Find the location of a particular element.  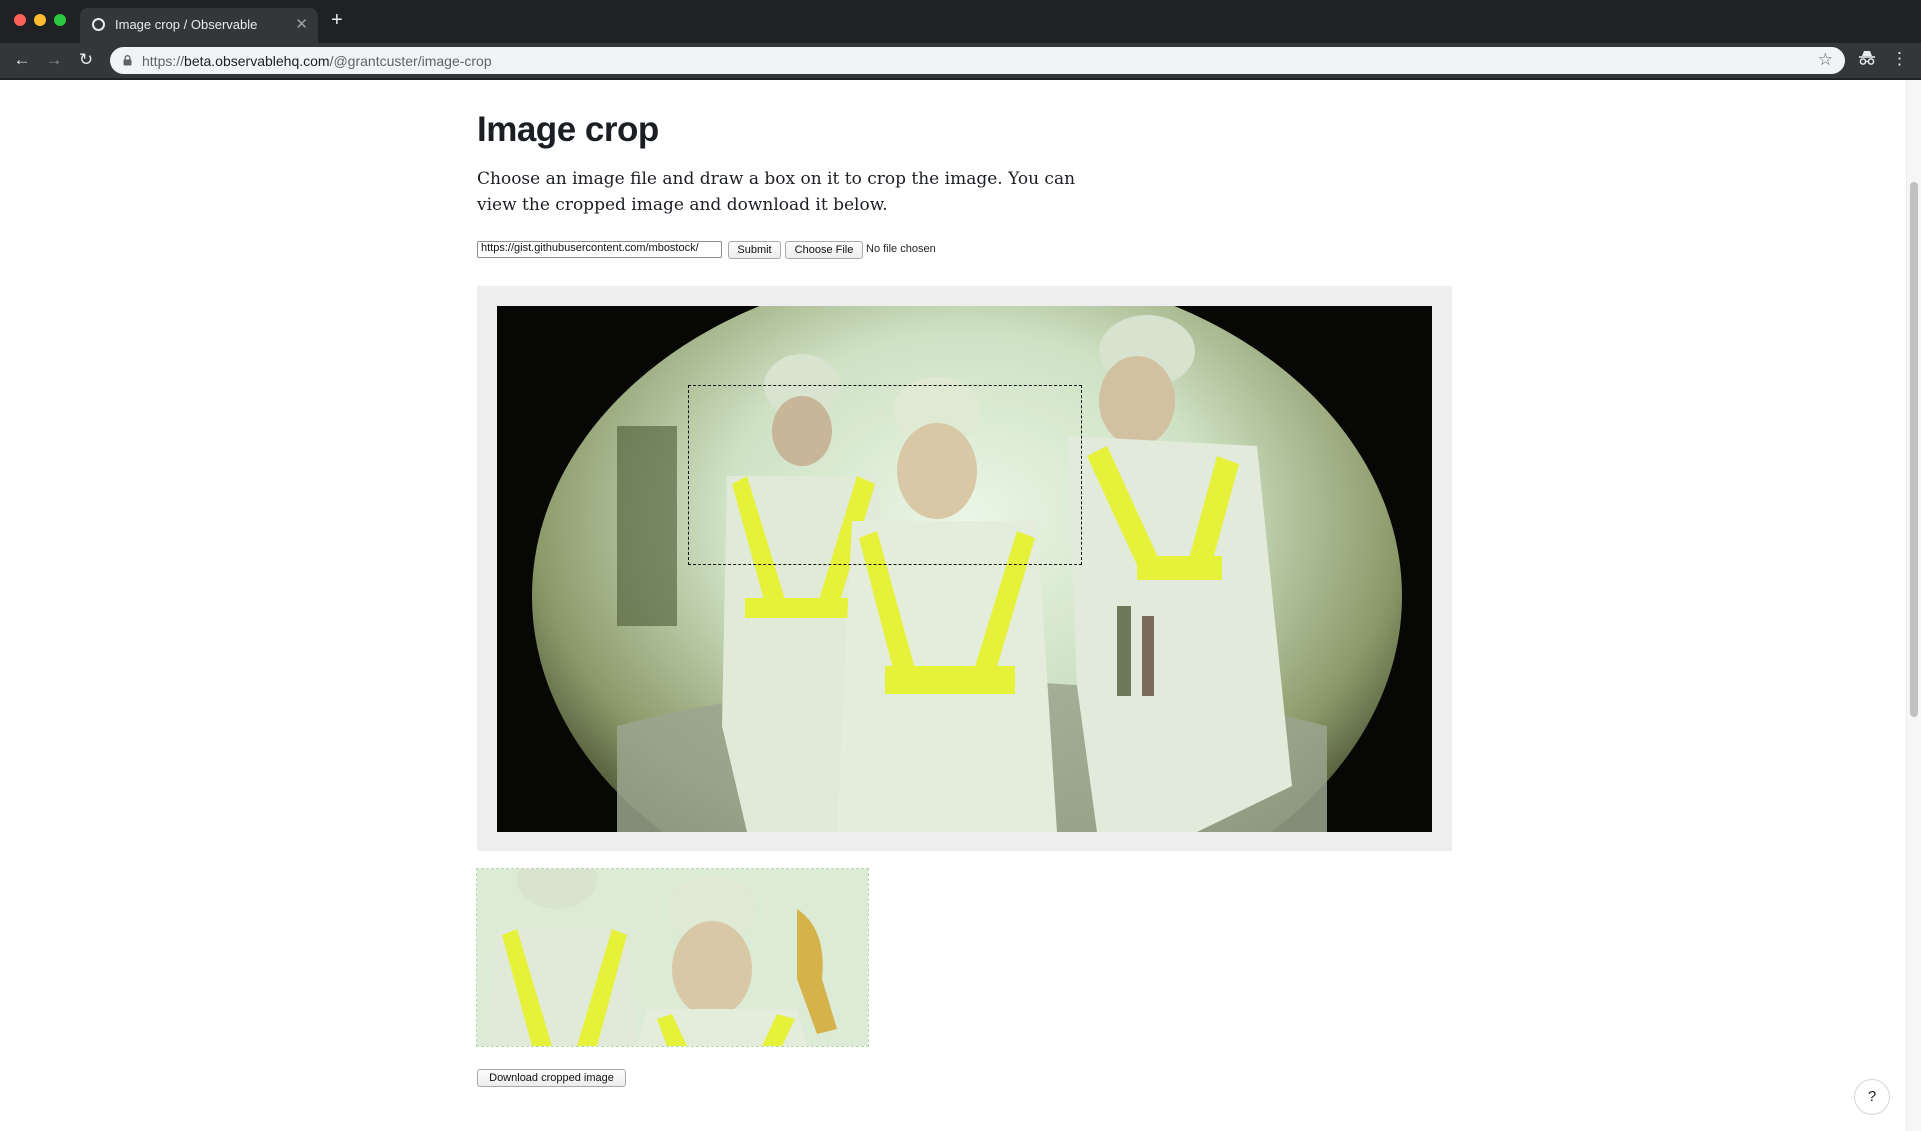

minimize-window-icon is located at coordinates (40, 20).